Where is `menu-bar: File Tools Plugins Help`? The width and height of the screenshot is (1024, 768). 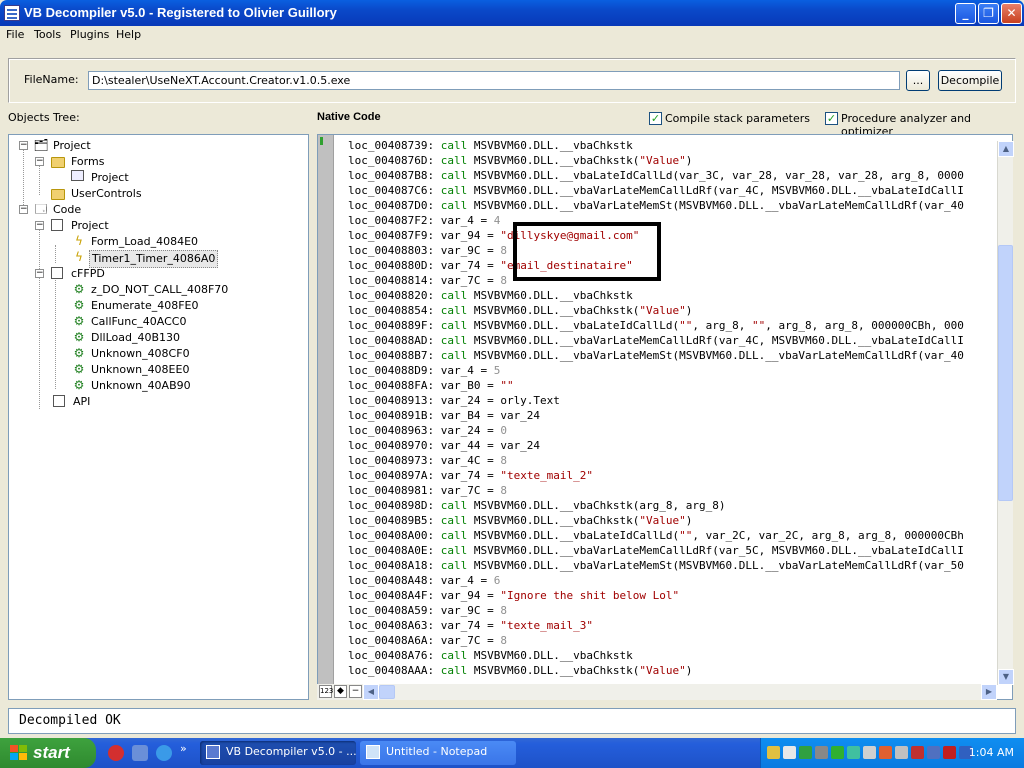
menu-bar: File Tools Plugins Help is located at coordinates (512, 35).